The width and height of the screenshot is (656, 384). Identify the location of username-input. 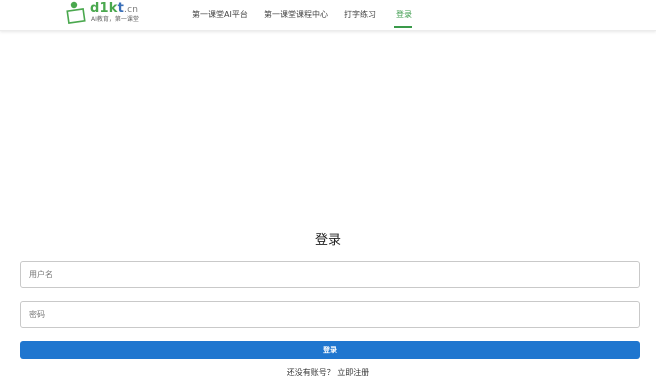
(330, 274).